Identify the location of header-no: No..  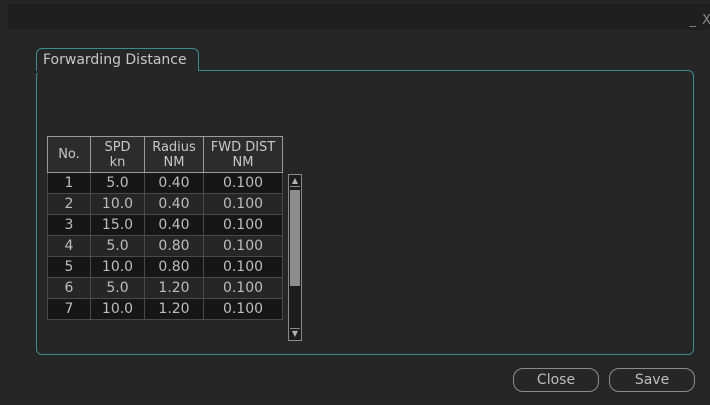
(69, 154).